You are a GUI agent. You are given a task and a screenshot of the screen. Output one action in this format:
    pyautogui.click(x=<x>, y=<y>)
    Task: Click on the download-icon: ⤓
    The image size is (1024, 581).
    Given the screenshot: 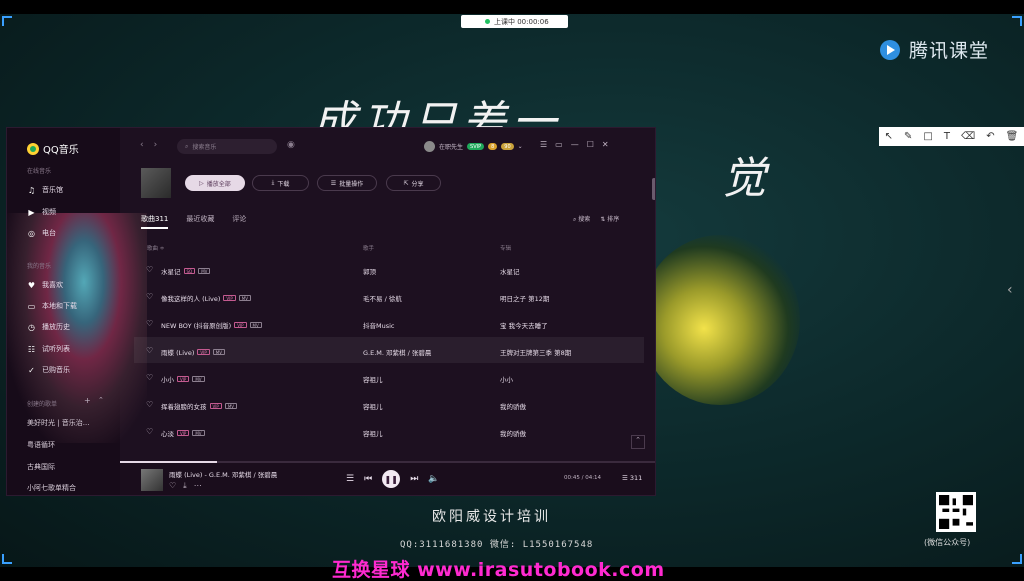 What is the action you would take?
    pyautogui.click(x=185, y=486)
    